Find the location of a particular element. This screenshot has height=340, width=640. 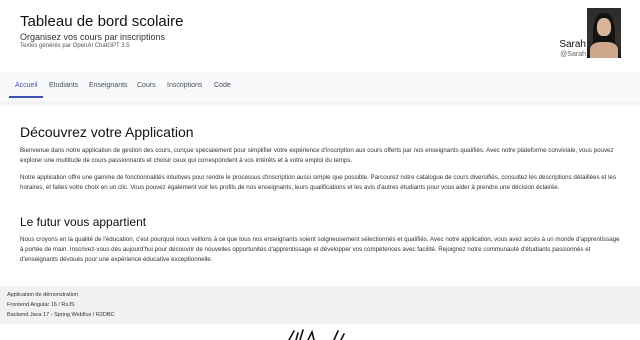

user-handle: @Sarah is located at coordinates (573, 54).